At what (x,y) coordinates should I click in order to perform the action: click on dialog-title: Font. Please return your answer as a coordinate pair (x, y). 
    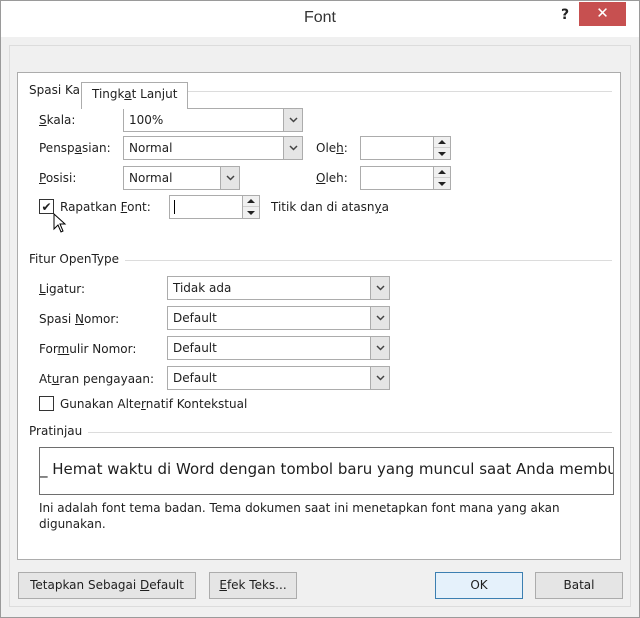
    Looking at the image, I should click on (319, 17).